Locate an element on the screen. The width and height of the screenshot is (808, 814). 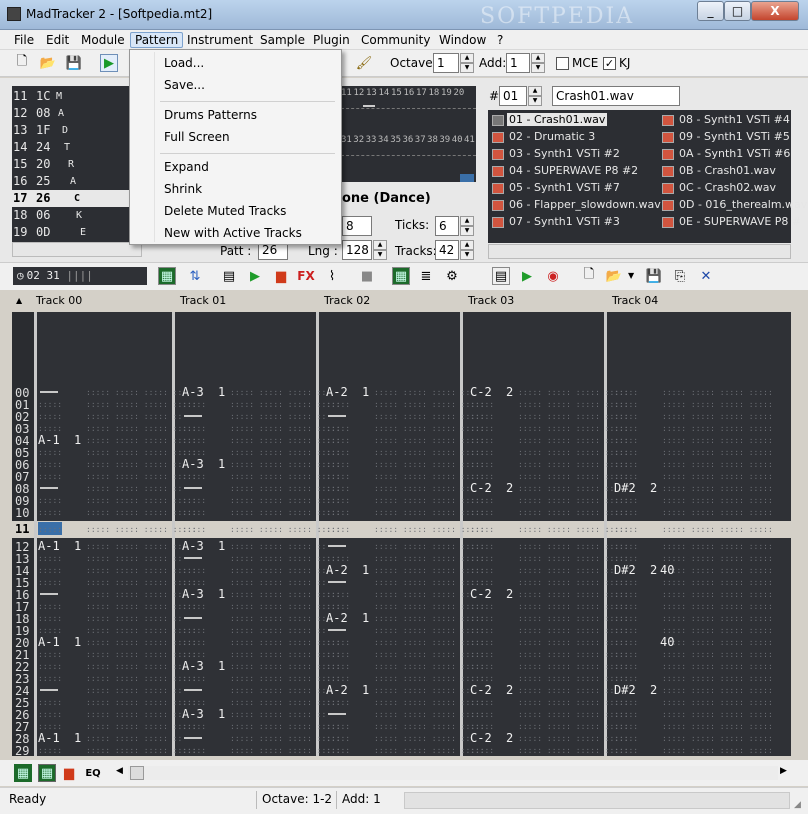
octave-down-button: ▼ is located at coordinates (467, 68).